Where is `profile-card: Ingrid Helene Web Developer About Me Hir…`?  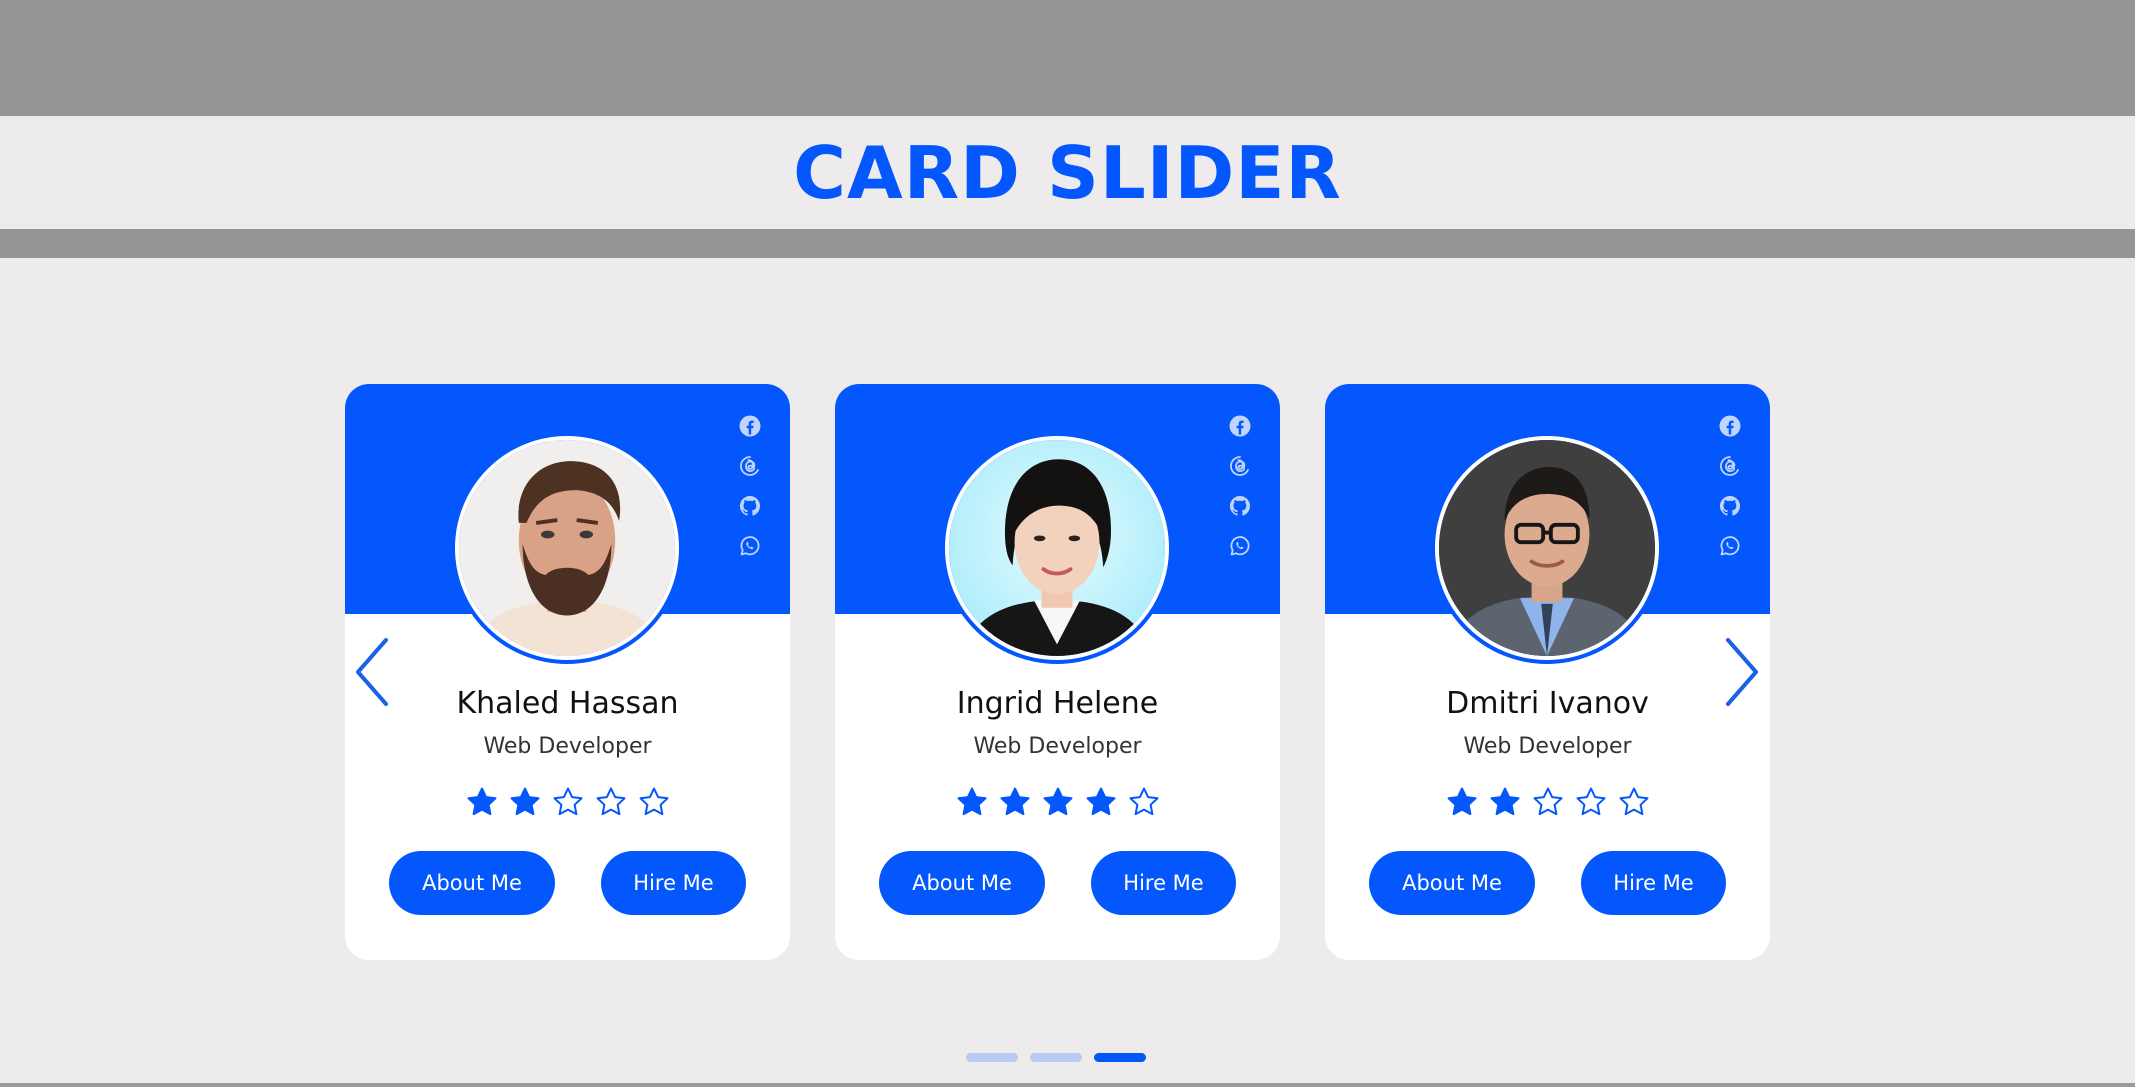 profile-card: Ingrid Helene Web Developer About Me Hir… is located at coordinates (1057, 672).